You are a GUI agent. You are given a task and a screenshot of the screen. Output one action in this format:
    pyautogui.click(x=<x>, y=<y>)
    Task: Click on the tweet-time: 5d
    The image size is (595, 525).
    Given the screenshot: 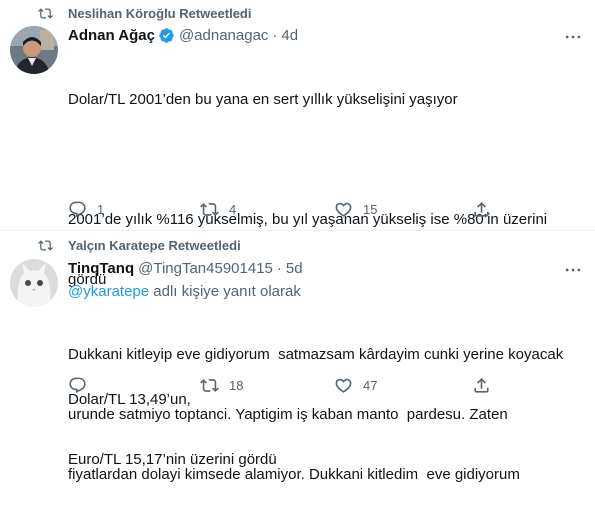 What is the action you would take?
    pyautogui.click(x=294, y=268)
    